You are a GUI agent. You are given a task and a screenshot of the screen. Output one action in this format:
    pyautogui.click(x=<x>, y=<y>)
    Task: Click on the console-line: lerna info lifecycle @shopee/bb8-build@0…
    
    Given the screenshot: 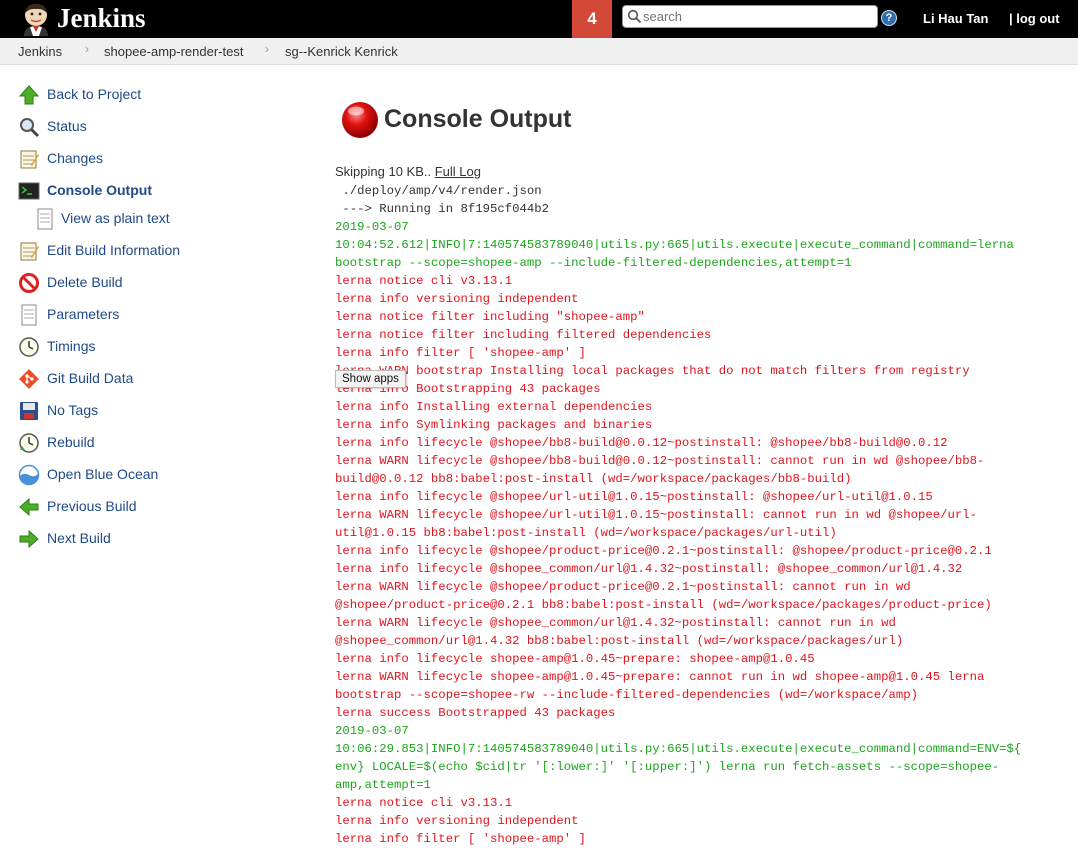 What is the action you would take?
    pyautogui.click(x=641, y=443)
    